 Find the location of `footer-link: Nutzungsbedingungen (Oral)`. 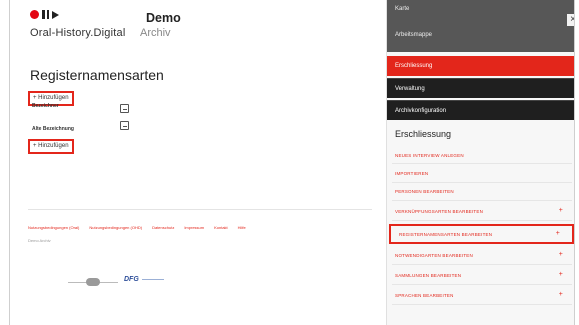

footer-link: Nutzungsbedingungen (Oral) is located at coordinates (53, 227).